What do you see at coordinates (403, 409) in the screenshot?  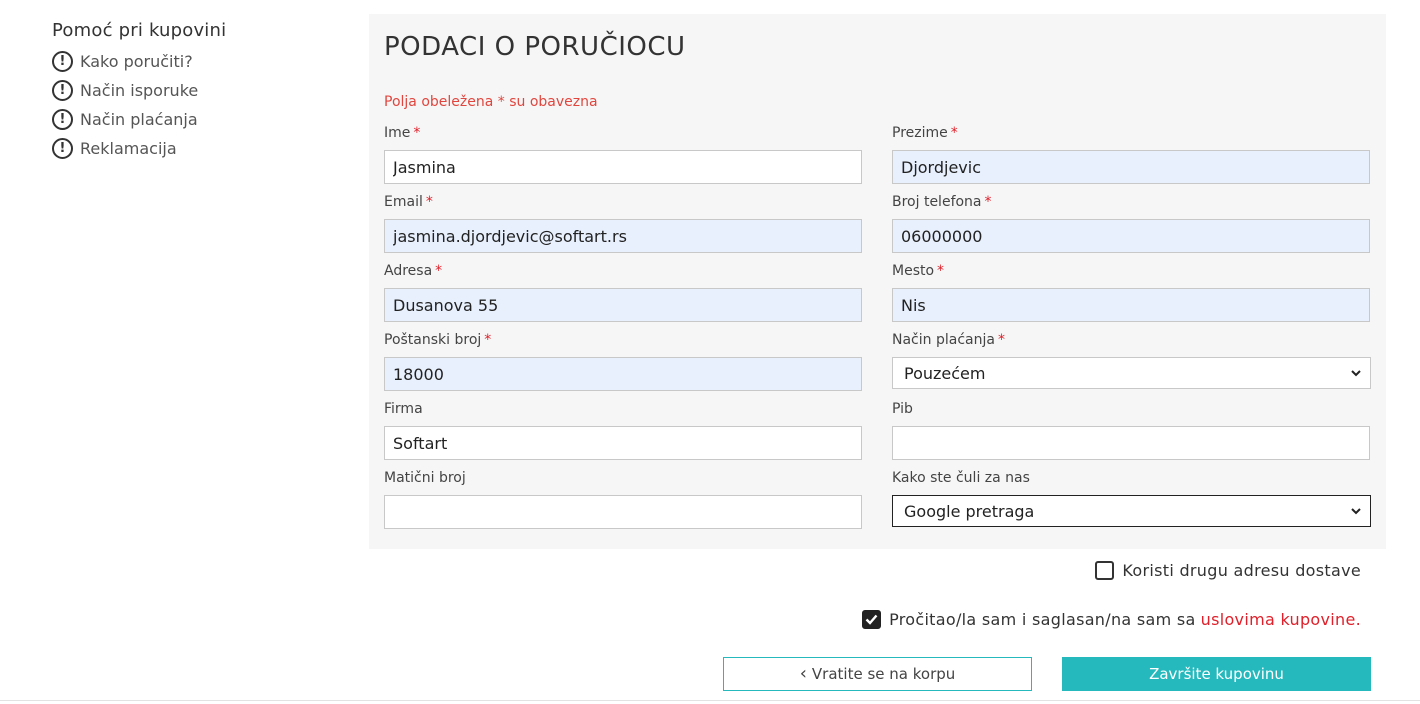 I see `firma-label: Firma` at bounding box center [403, 409].